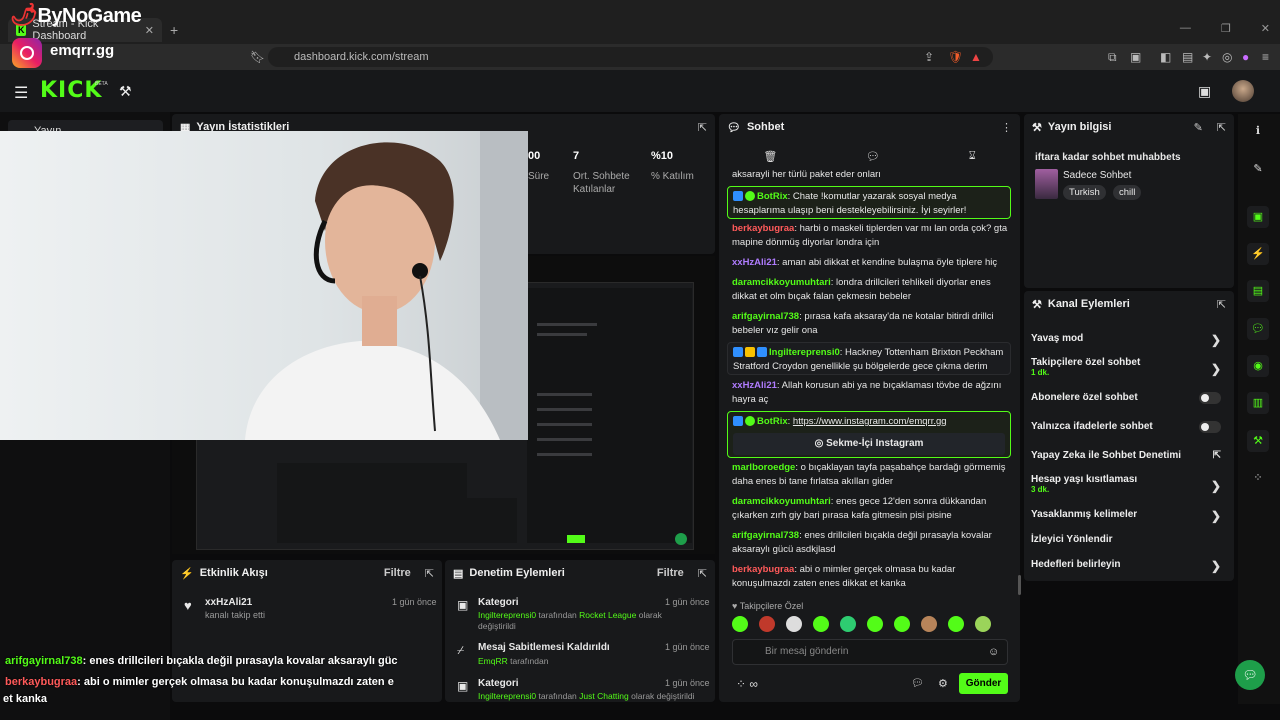 The width and height of the screenshot is (1280, 720). What do you see at coordinates (955, 57) in the screenshot?
I see `brave-shield-icon: 🛡︎` at bounding box center [955, 57].